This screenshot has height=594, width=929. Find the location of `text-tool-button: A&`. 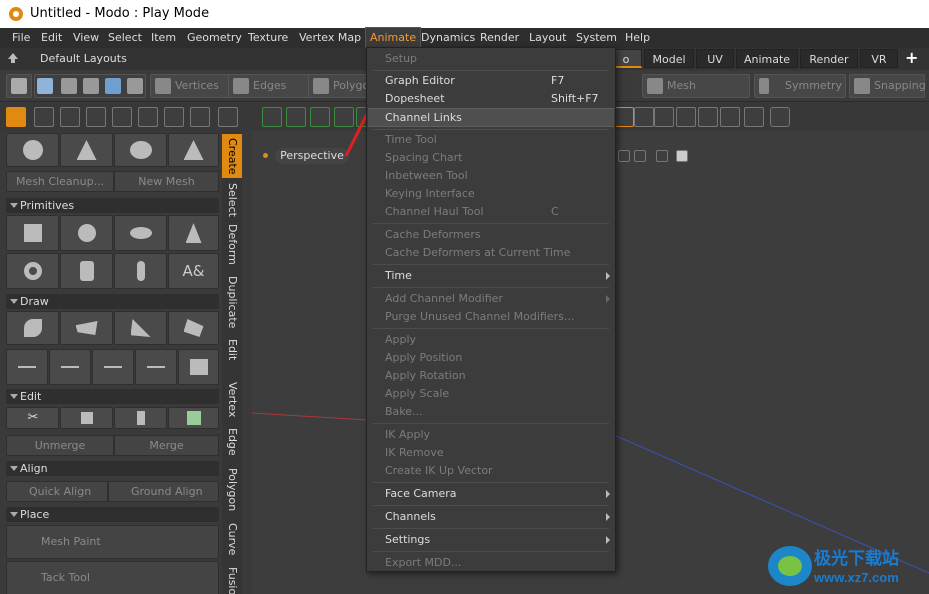

text-tool-button: A& is located at coordinates (193, 271).